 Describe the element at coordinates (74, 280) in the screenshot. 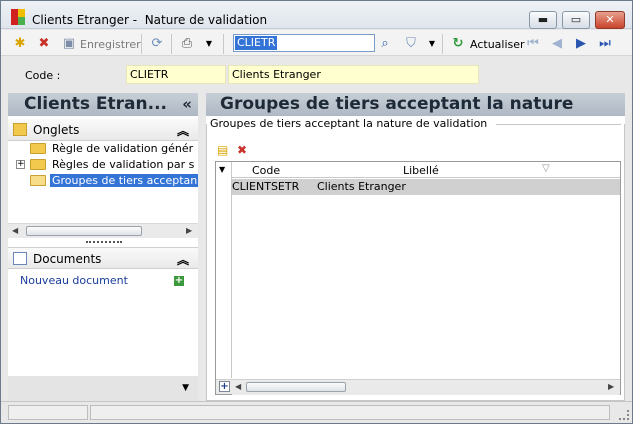

I see `new-document-link: Nouveau document` at that location.